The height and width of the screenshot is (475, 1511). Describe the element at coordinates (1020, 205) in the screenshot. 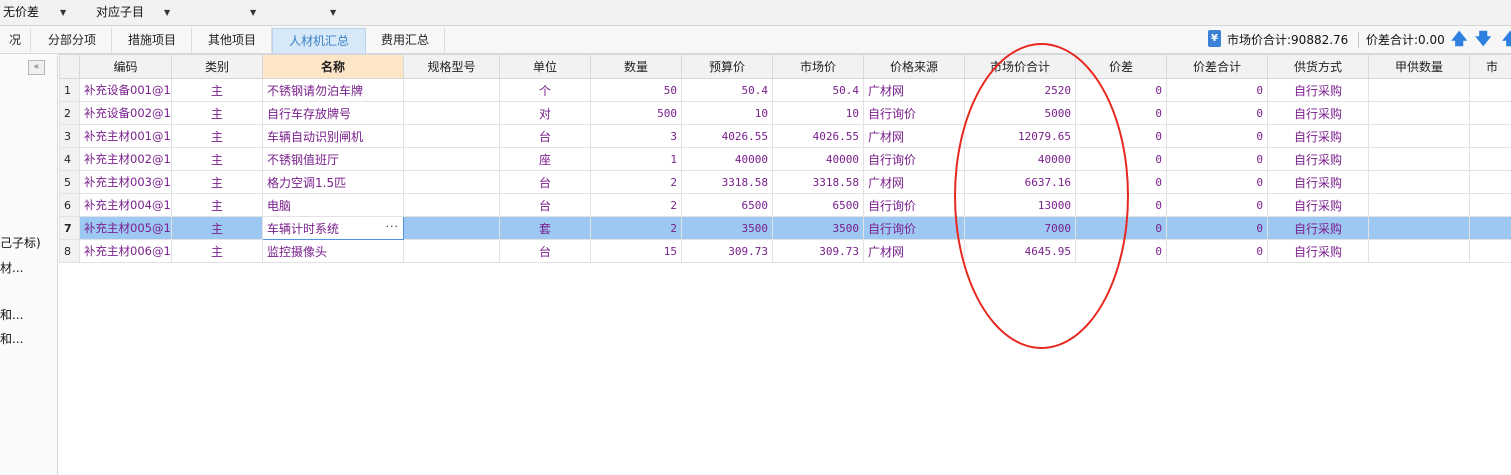

I see `cell-market-total: 13000` at that location.